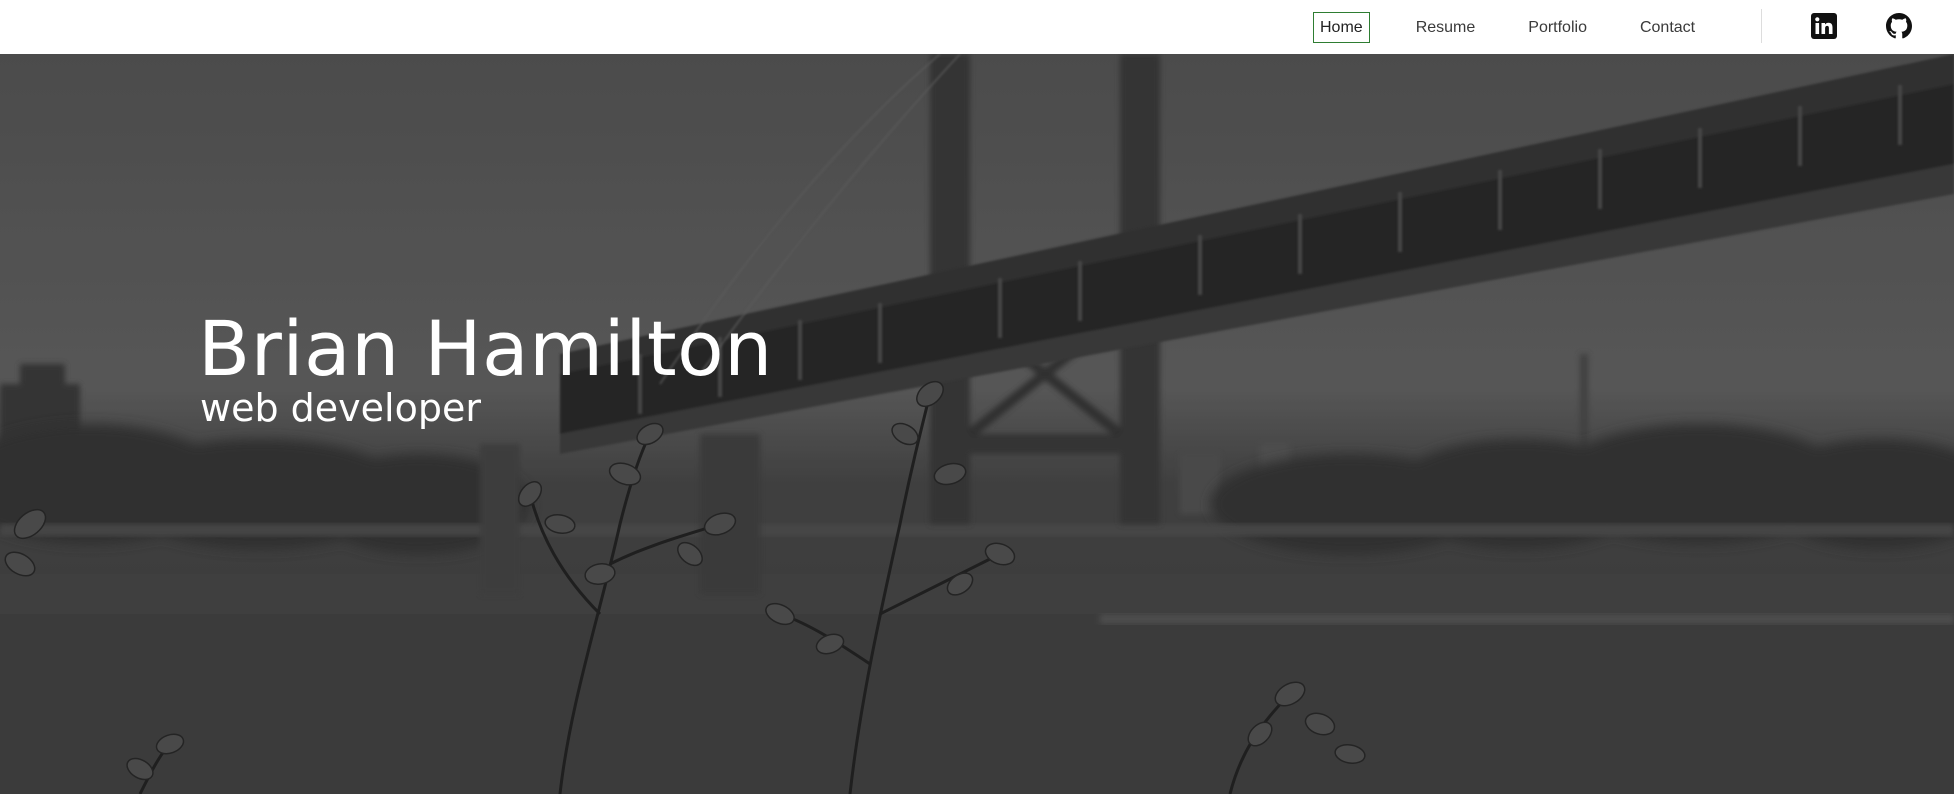  Describe the element at coordinates (1761, 26) in the screenshot. I see `nav-divider` at that location.